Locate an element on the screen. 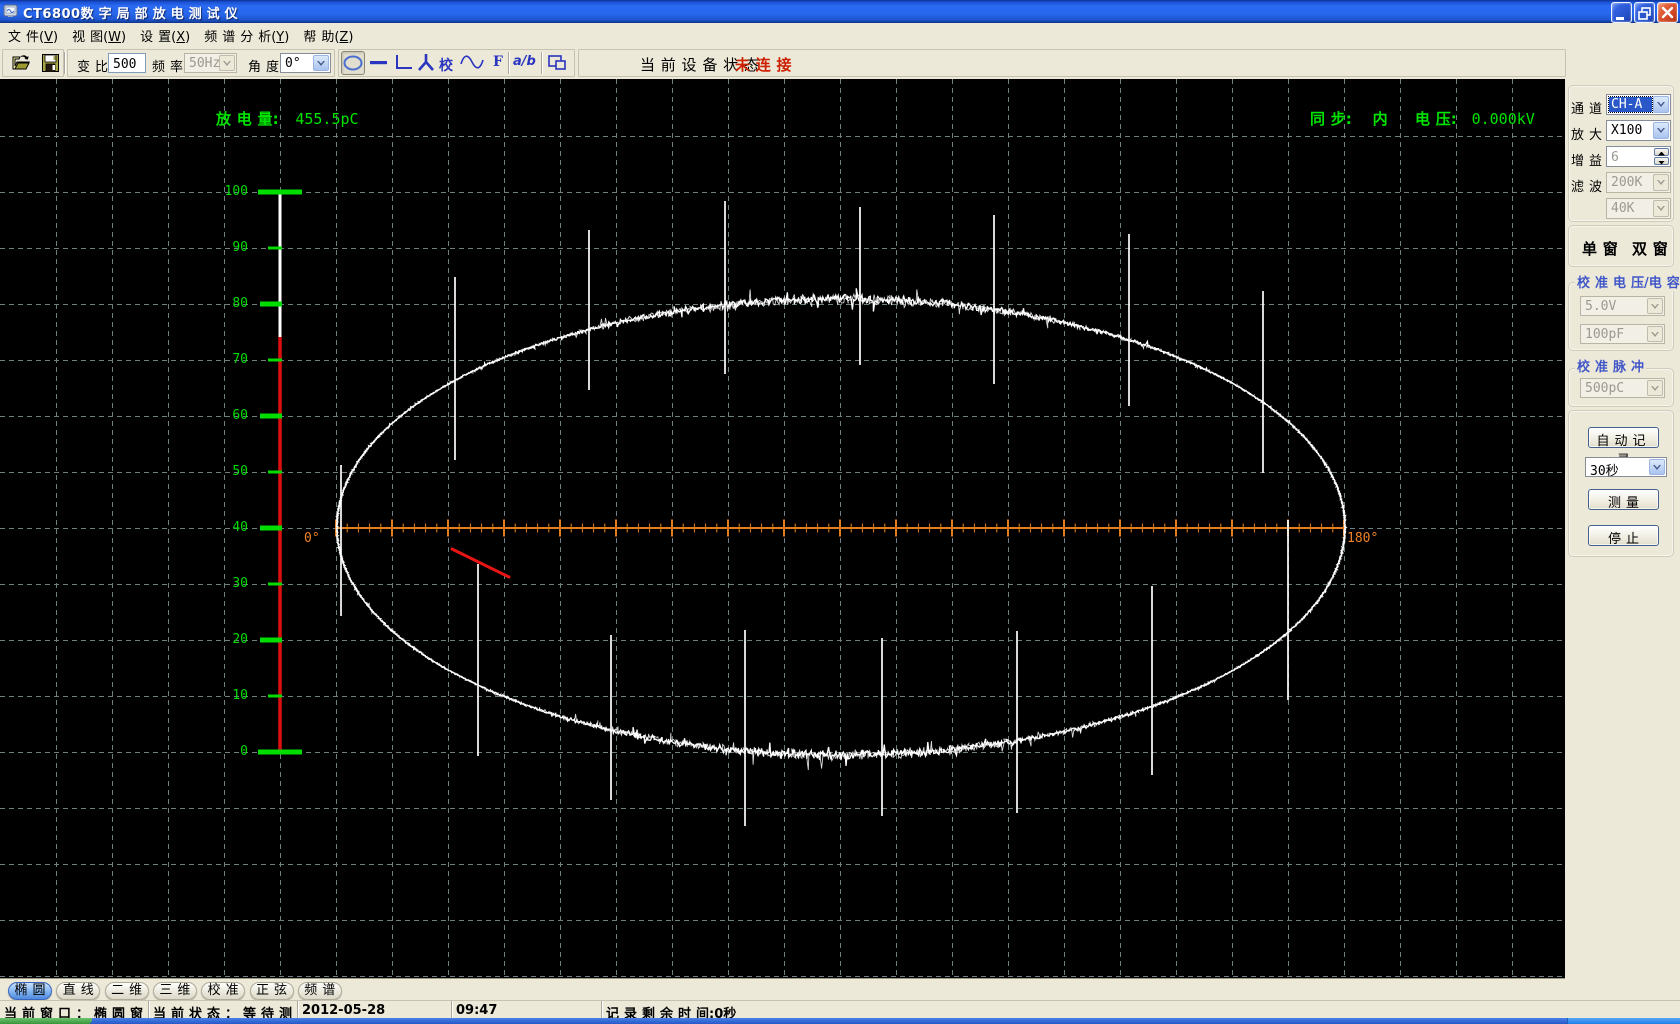 The width and height of the screenshot is (1680, 1024). combo-value: CH-A is located at coordinates (1627, 104).